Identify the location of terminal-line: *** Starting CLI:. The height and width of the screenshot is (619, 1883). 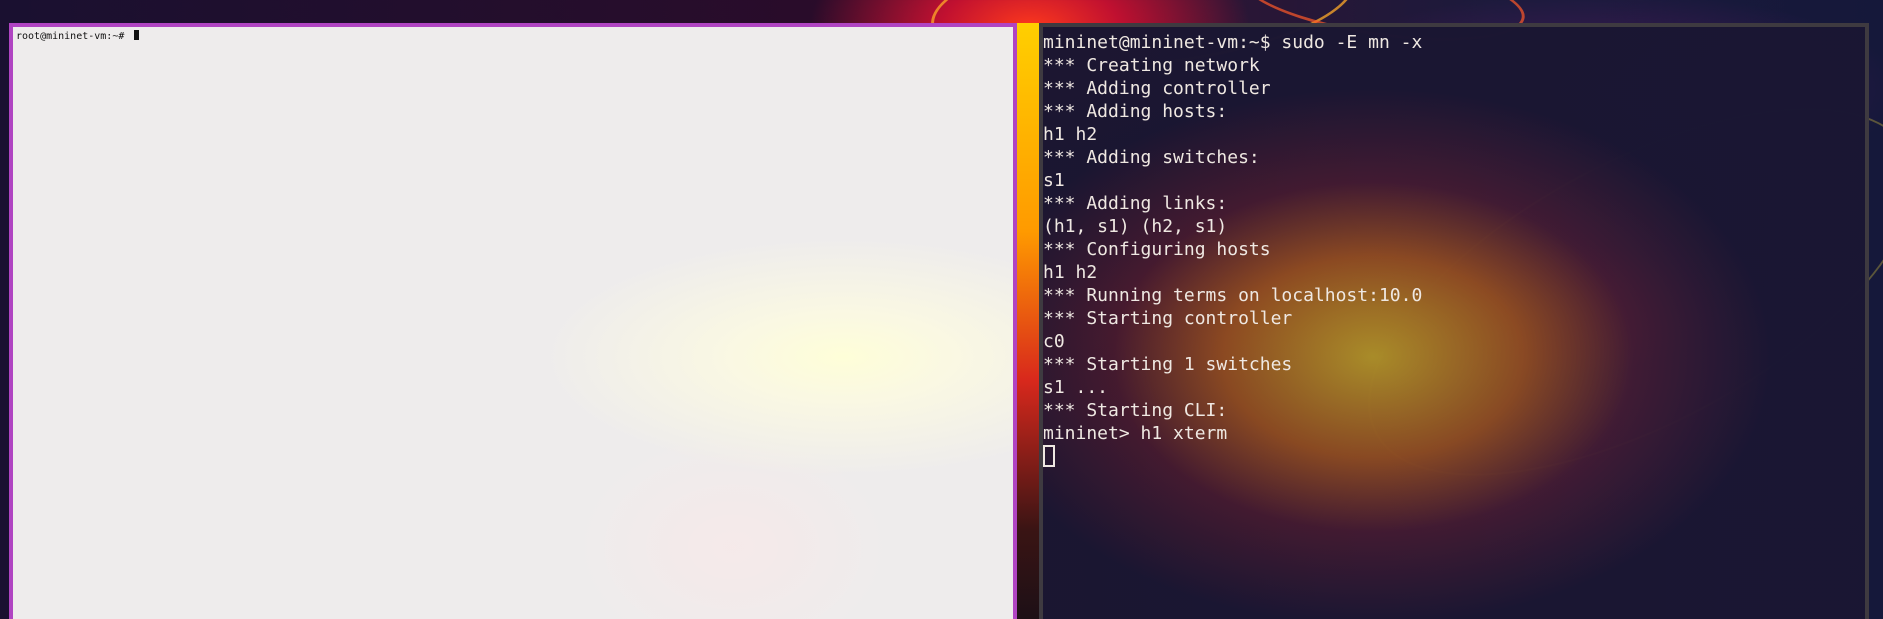
(1135, 410).